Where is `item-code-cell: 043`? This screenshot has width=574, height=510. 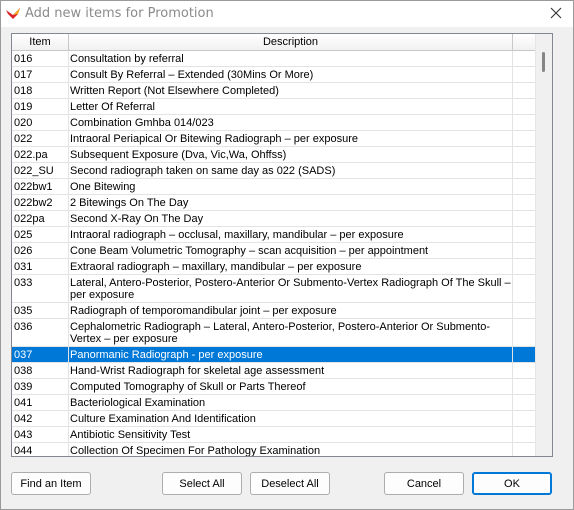
item-code-cell: 043 is located at coordinates (40, 434).